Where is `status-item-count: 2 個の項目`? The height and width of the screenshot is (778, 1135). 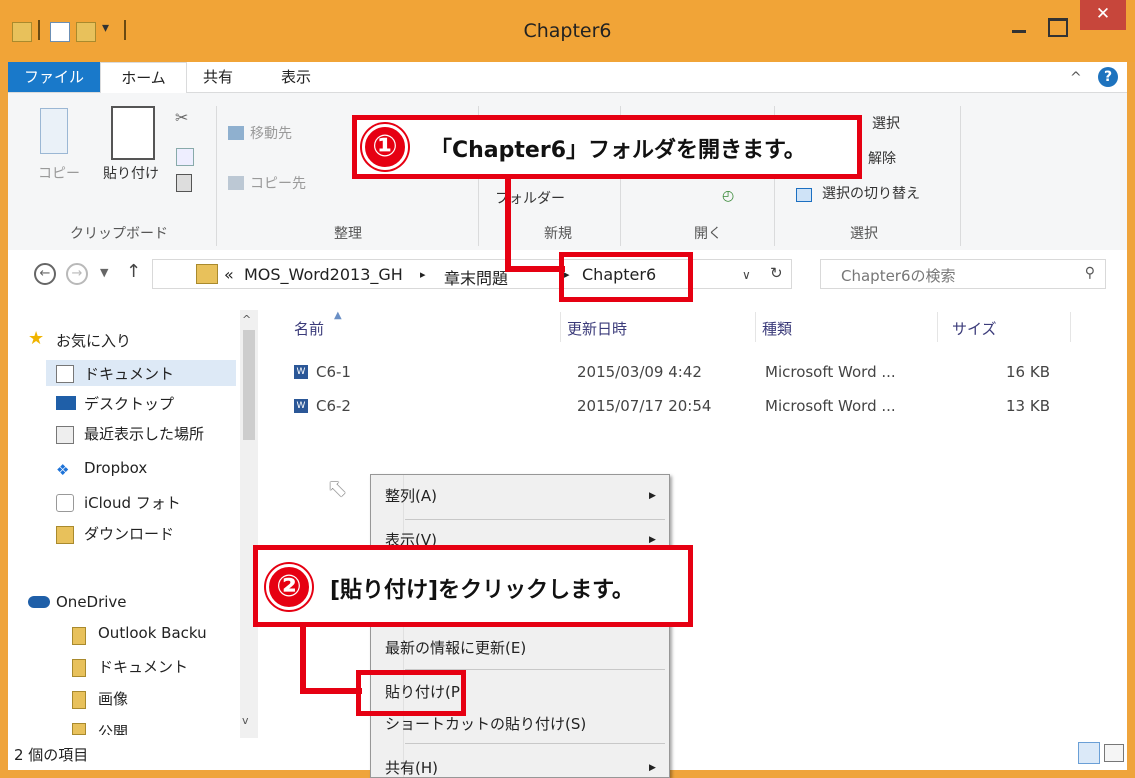 status-item-count: 2 個の項目 is located at coordinates (51, 755).